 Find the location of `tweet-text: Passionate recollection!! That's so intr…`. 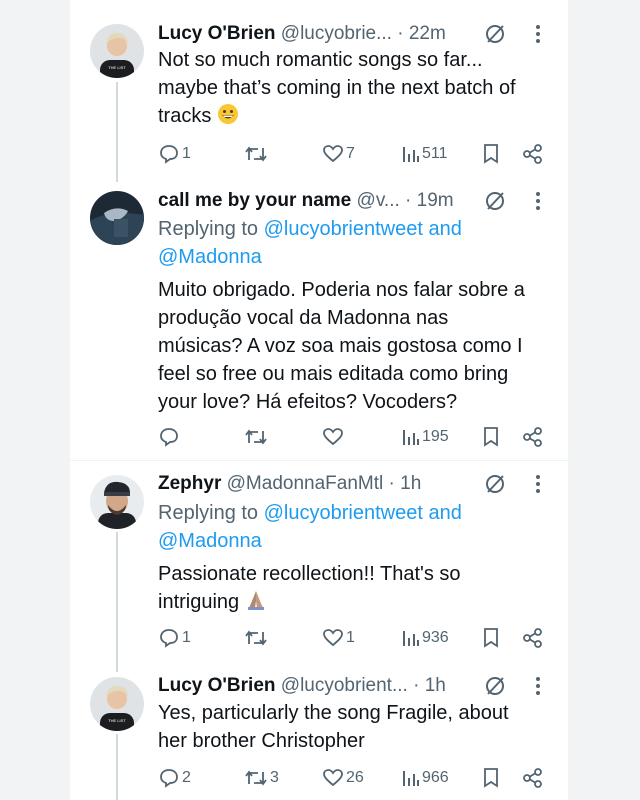

tweet-text: Passionate recollection!! That's so intr… is located at coordinates (358, 589).